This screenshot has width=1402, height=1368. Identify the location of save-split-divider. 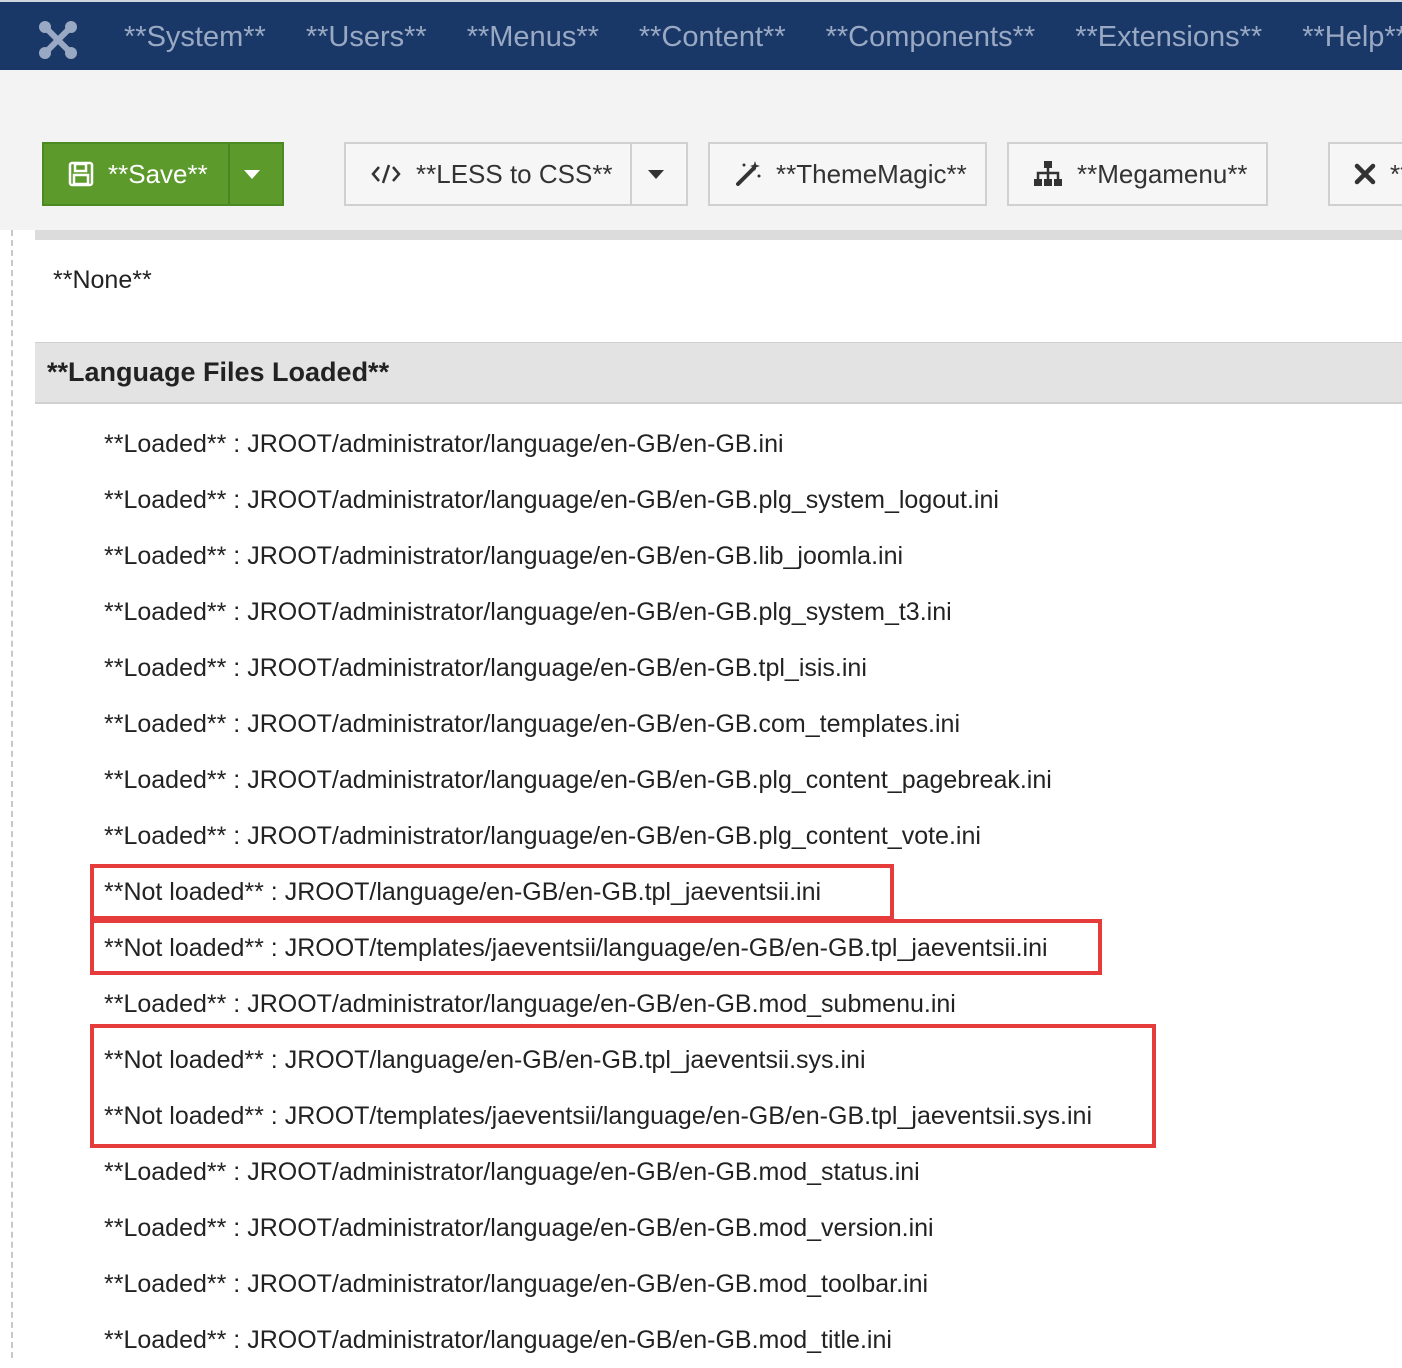
(229, 174).